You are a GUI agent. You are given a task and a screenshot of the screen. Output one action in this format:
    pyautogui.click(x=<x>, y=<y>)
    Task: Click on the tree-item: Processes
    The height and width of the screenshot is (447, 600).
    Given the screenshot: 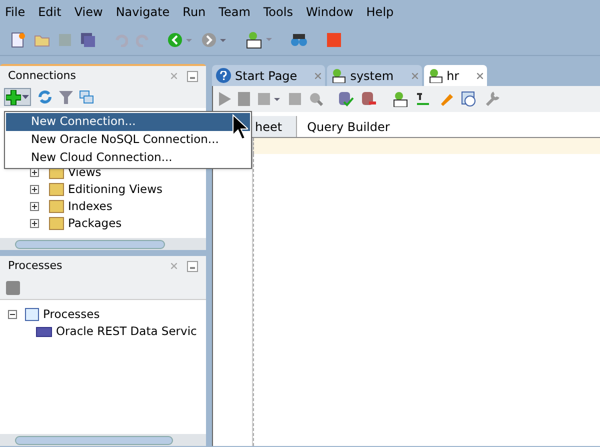 What is the action you would take?
    pyautogui.click(x=71, y=315)
    